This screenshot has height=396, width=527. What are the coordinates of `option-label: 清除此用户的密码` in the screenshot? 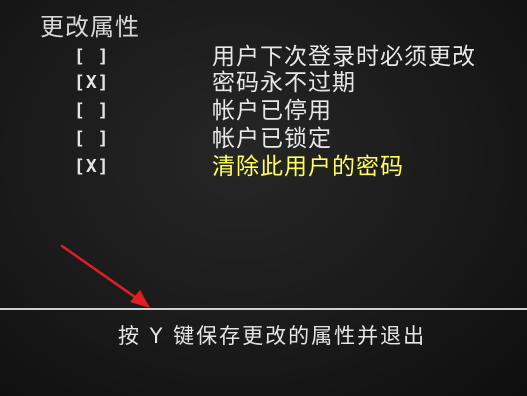 It's located at (308, 167).